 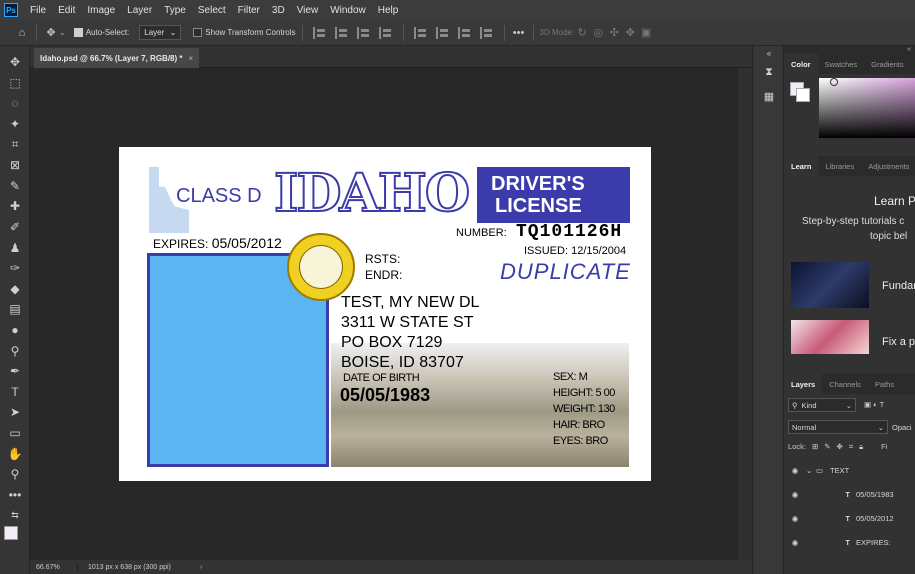 What do you see at coordinates (884, 384) in the screenshot?
I see `tab-paths: Paths` at bounding box center [884, 384].